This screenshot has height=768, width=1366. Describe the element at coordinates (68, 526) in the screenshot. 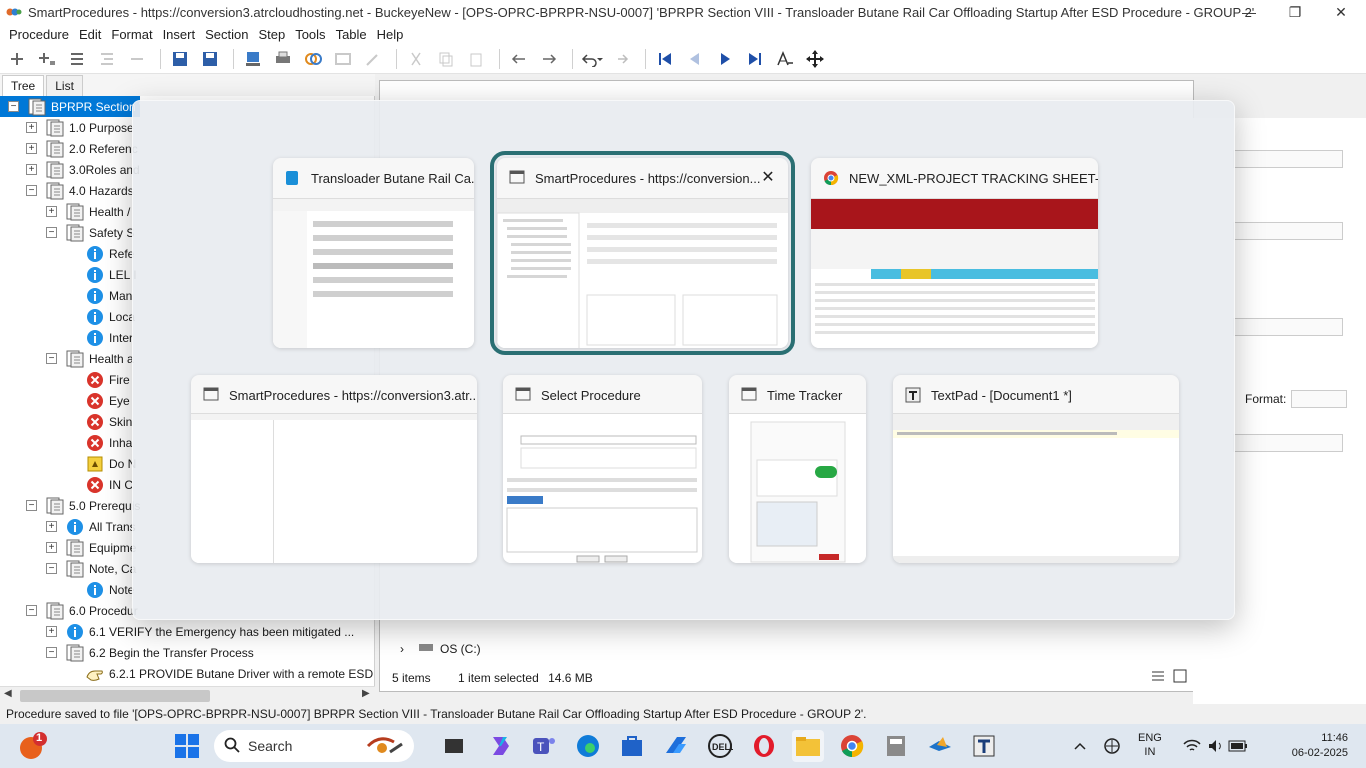

I see `tree-item: + All Trans` at that location.